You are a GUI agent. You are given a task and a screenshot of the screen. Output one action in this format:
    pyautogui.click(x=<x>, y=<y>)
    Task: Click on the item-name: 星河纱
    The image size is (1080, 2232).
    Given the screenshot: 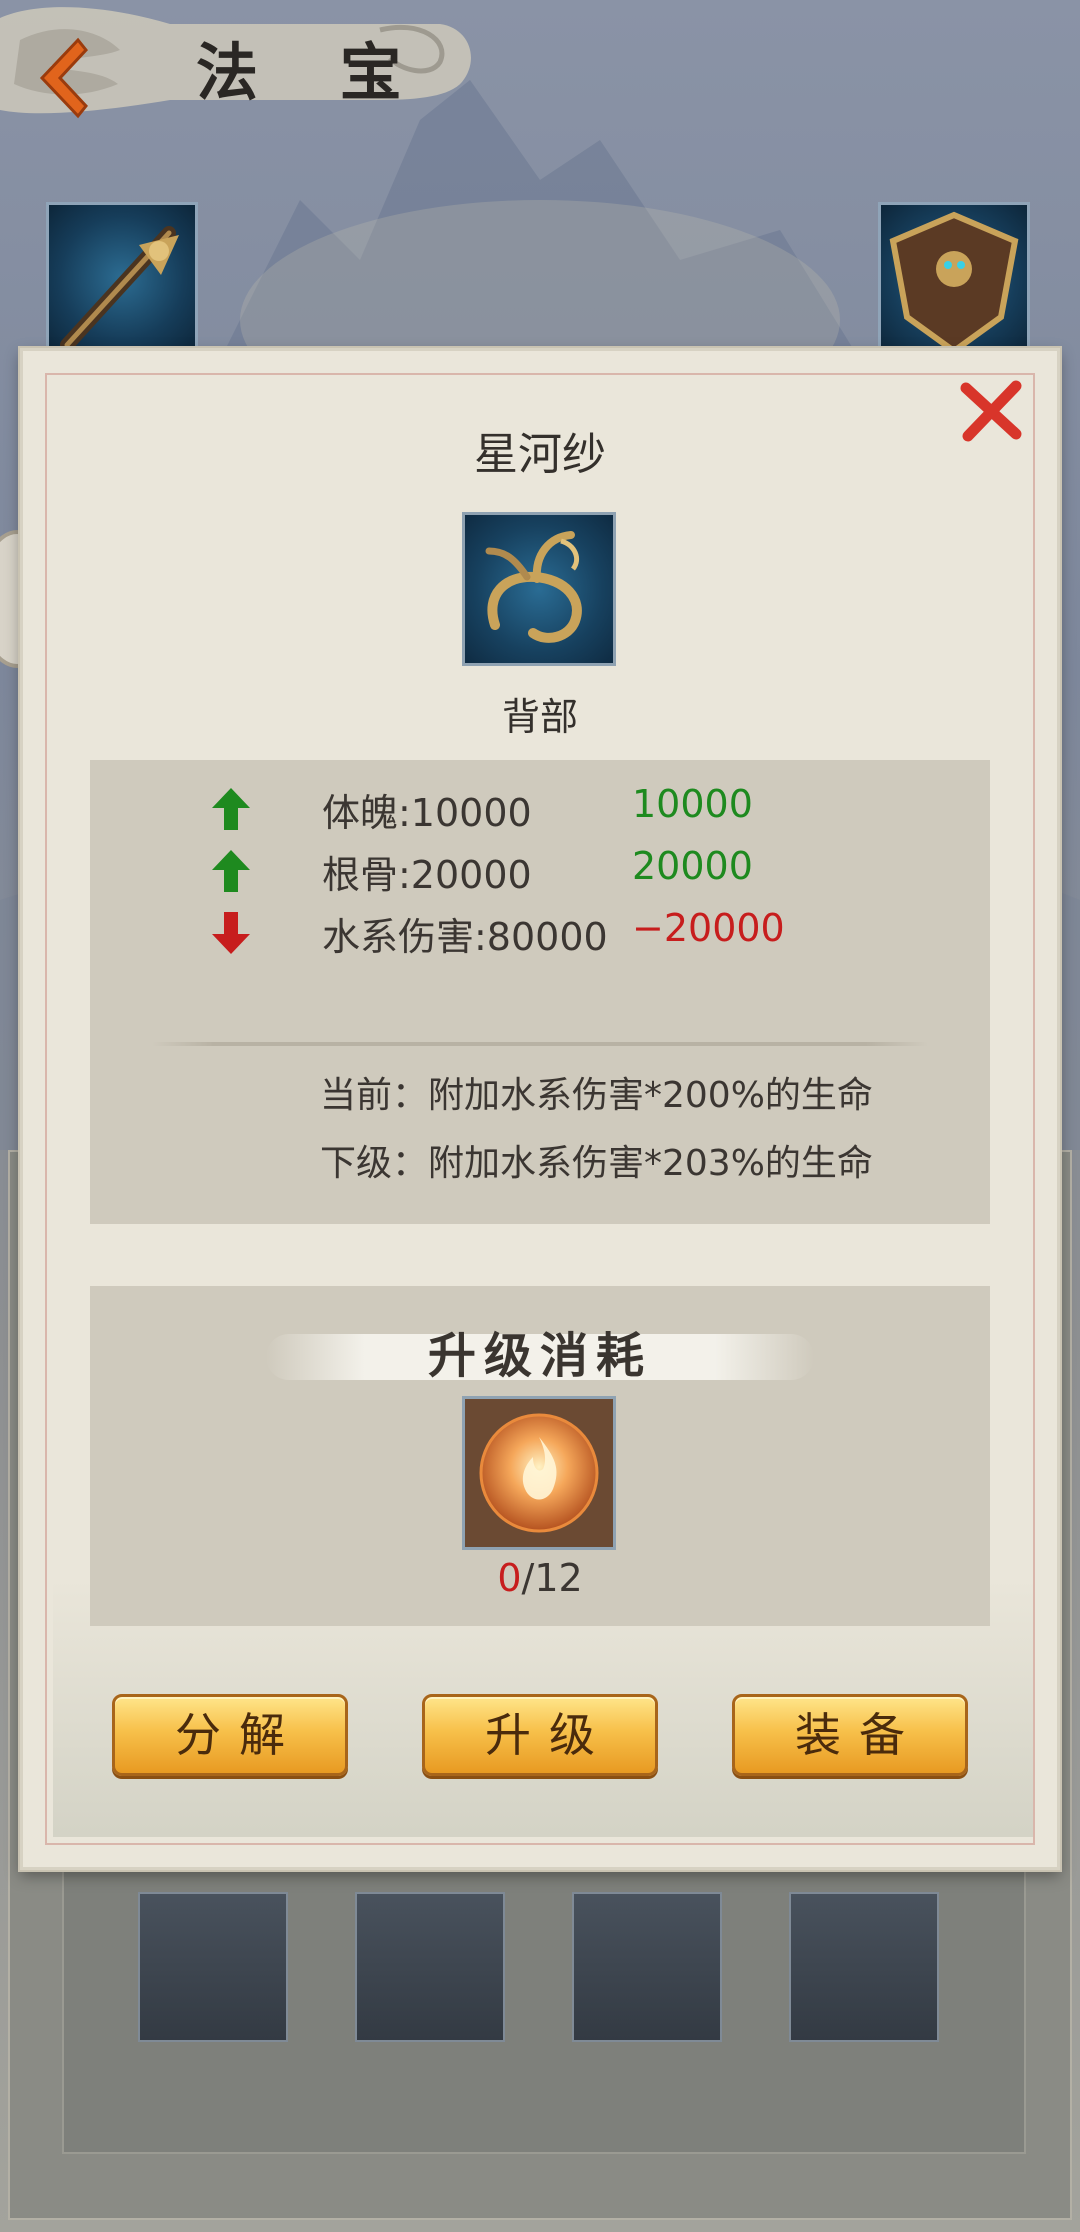 What is the action you would take?
    pyautogui.click(x=540, y=454)
    